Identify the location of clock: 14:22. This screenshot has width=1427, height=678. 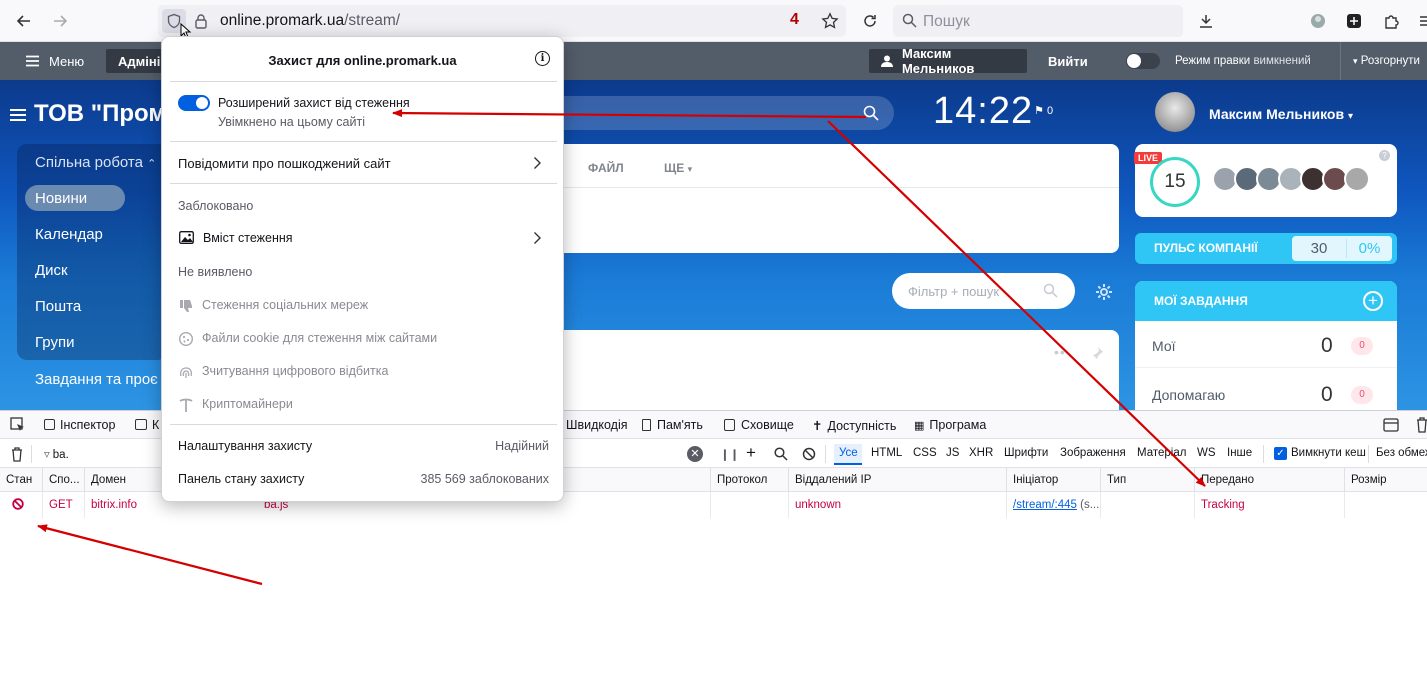
(983, 111).